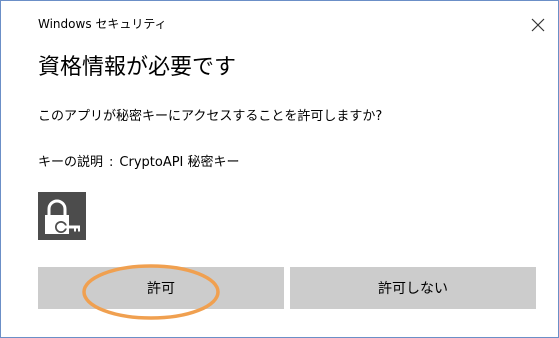 The height and width of the screenshot is (338, 559). Describe the element at coordinates (71, 162) in the screenshot. I see `key-description-label: キーの説明` at that location.